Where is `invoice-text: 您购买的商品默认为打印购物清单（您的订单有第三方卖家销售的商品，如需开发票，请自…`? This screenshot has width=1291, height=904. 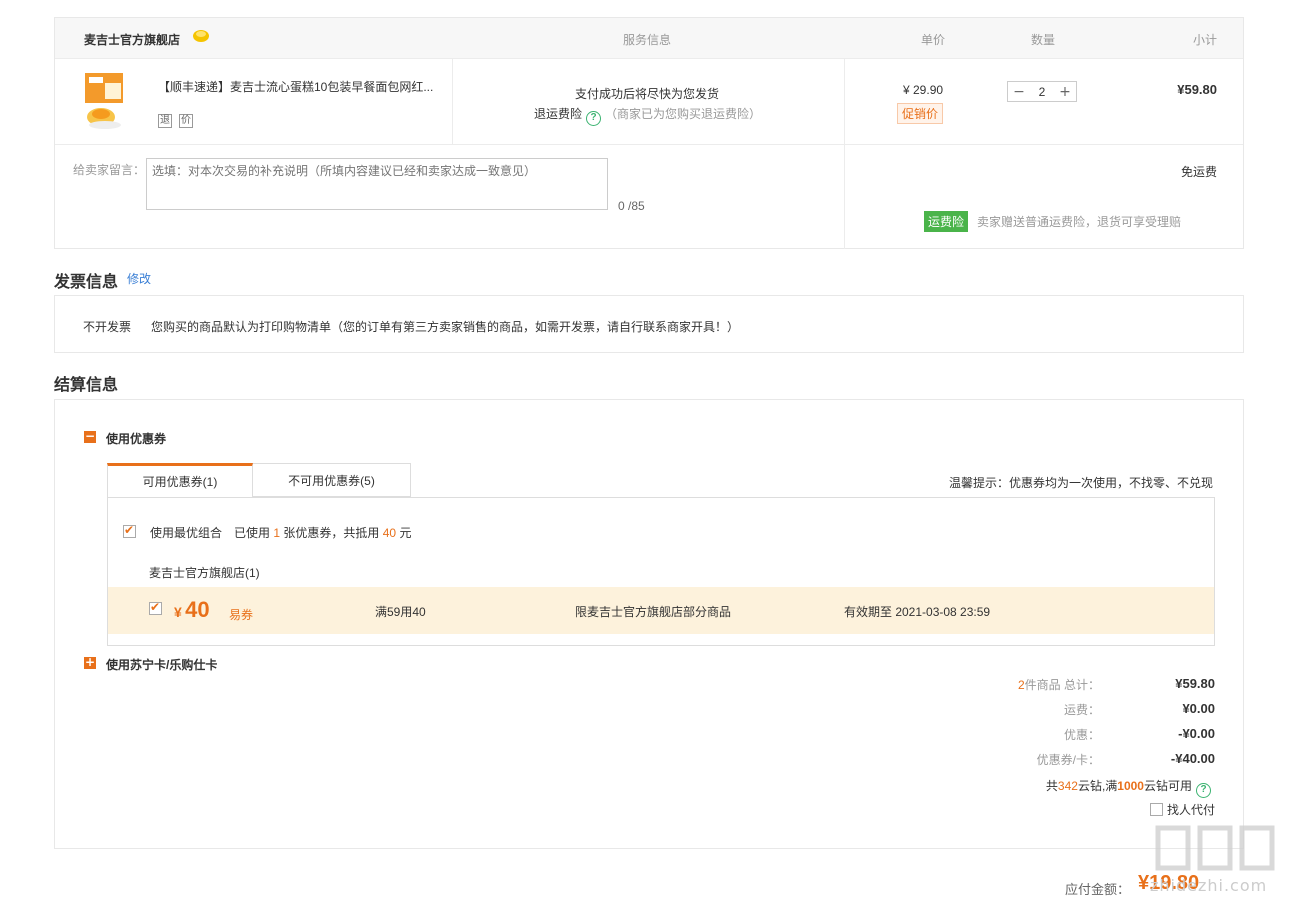 invoice-text: 您购买的商品默认为打印购物清单（您的订单有第三方卖家销售的商品，如需开发票，请自… is located at coordinates (445, 327).